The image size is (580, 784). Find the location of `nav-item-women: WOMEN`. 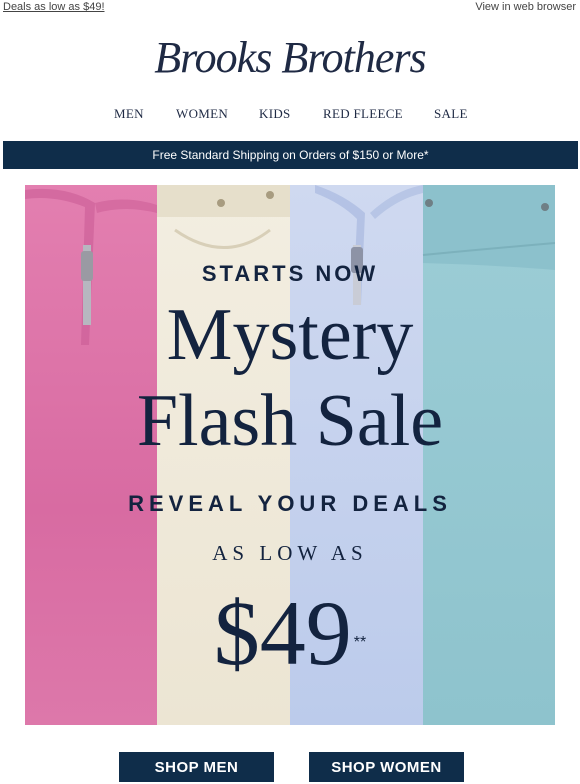

nav-item-women: WOMEN is located at coordinates (202, 114).